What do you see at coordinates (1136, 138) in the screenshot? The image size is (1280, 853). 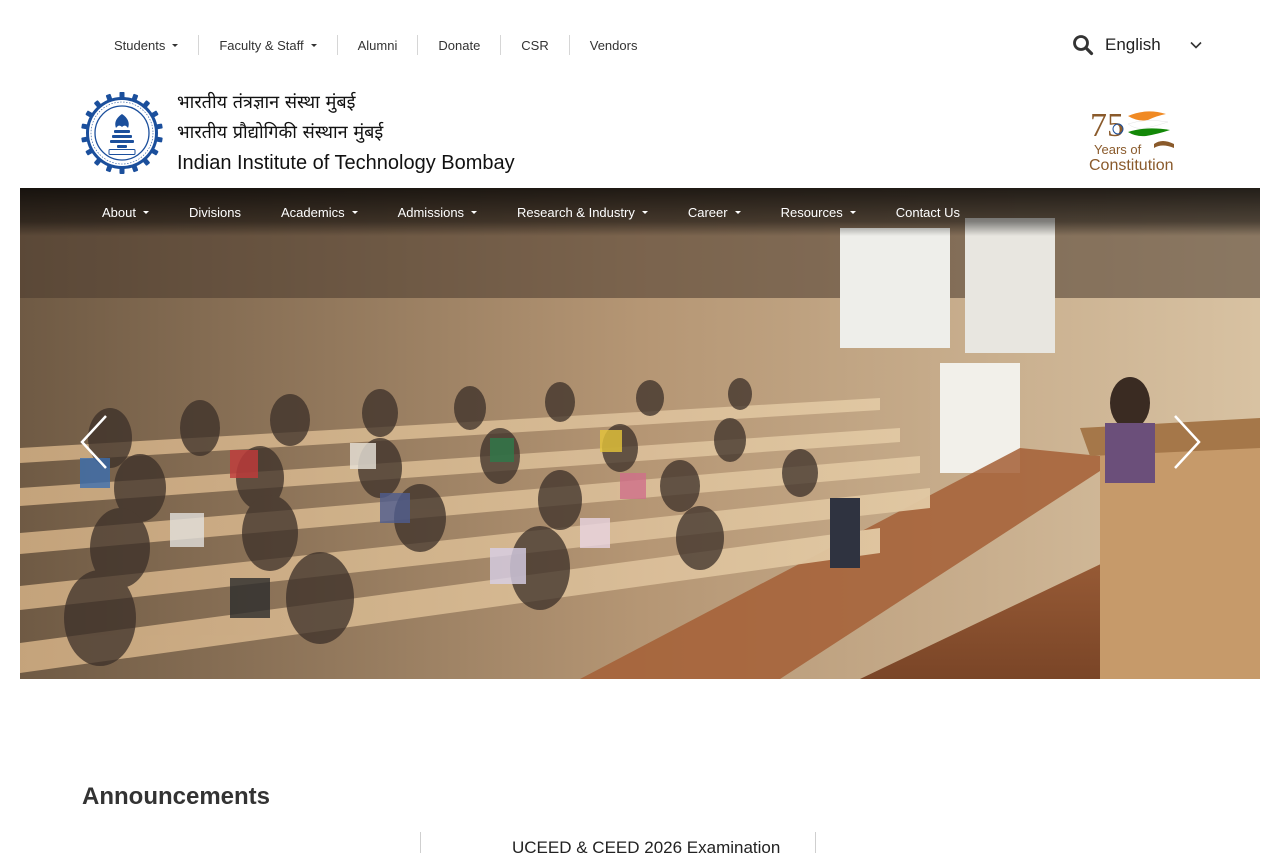 I see `75-years-constitution-badge: 75 Years of Constitution` at bounding box center [1136, 138].